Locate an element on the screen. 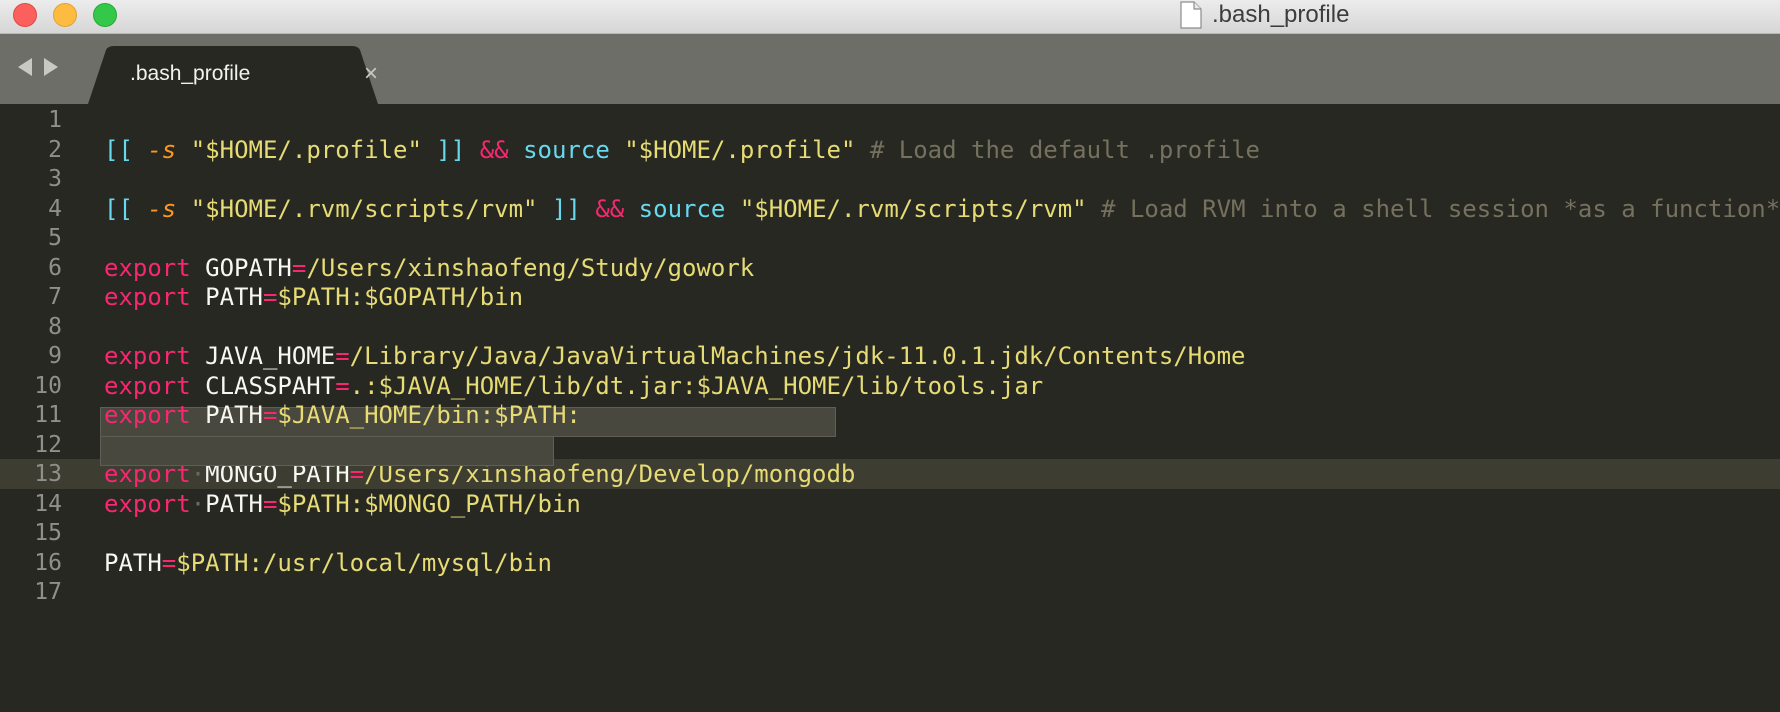 Image resolution: width=1780 pixels, height=712 pixels. window-minimize-button is located at coordinates (65, 15).